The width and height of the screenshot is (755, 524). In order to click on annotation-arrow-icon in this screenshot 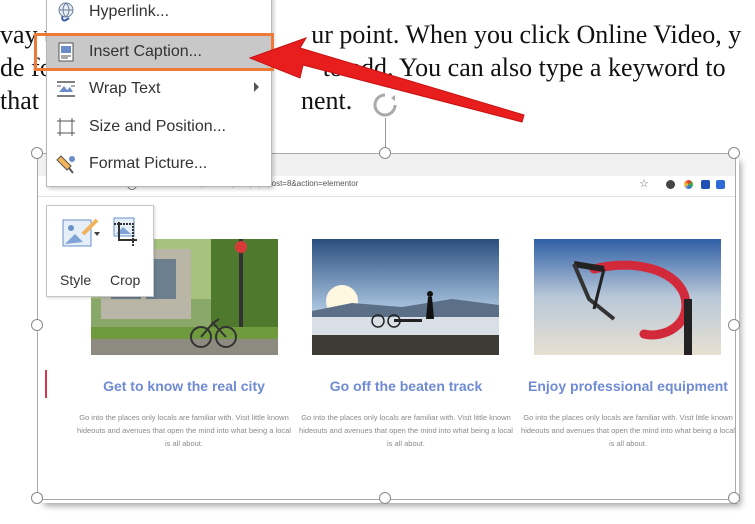, I will do `click(386, 80)`.